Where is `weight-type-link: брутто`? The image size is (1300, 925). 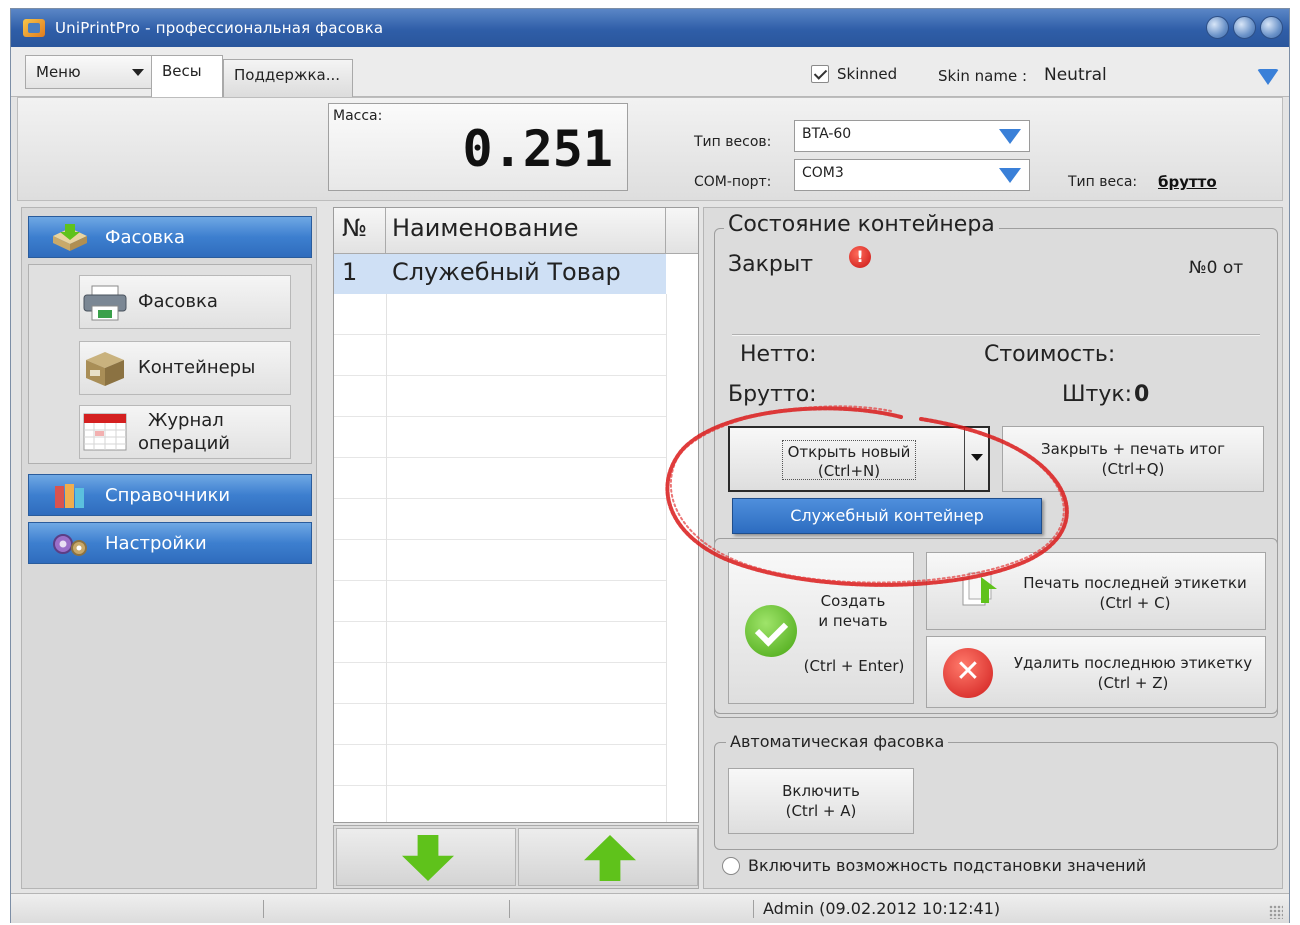 weight-type-link: брутто is located at coordinates (1187, 182).